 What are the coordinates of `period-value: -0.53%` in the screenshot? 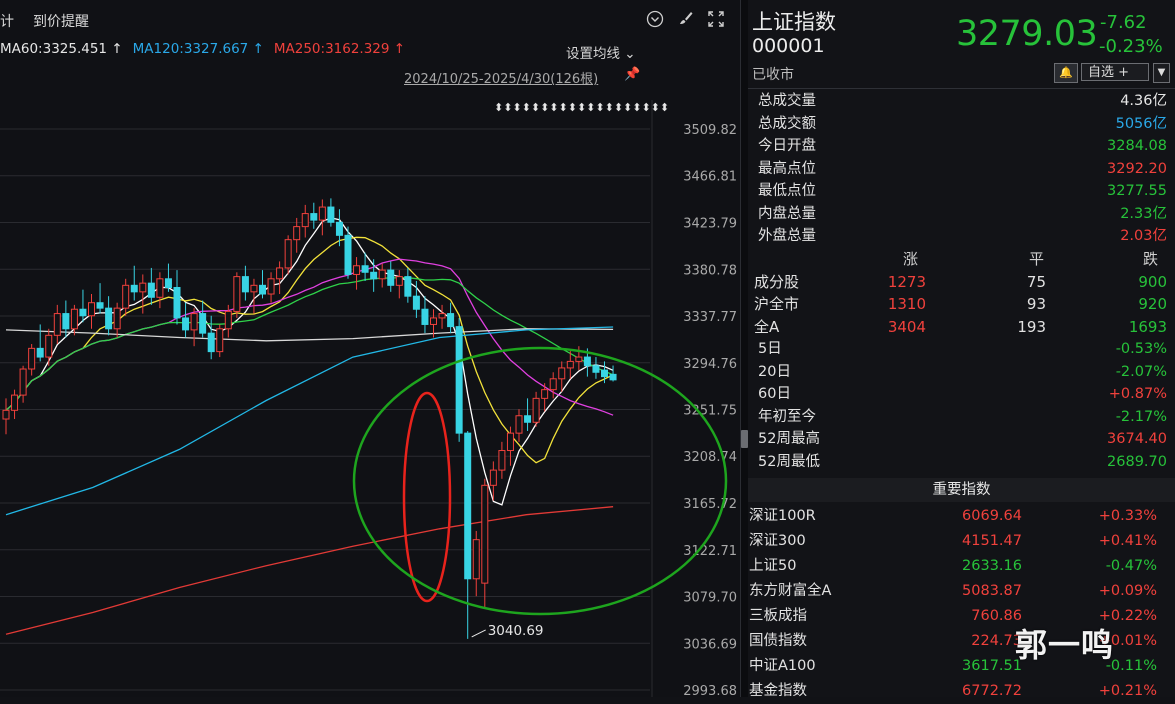 It's located at (1141, 349).